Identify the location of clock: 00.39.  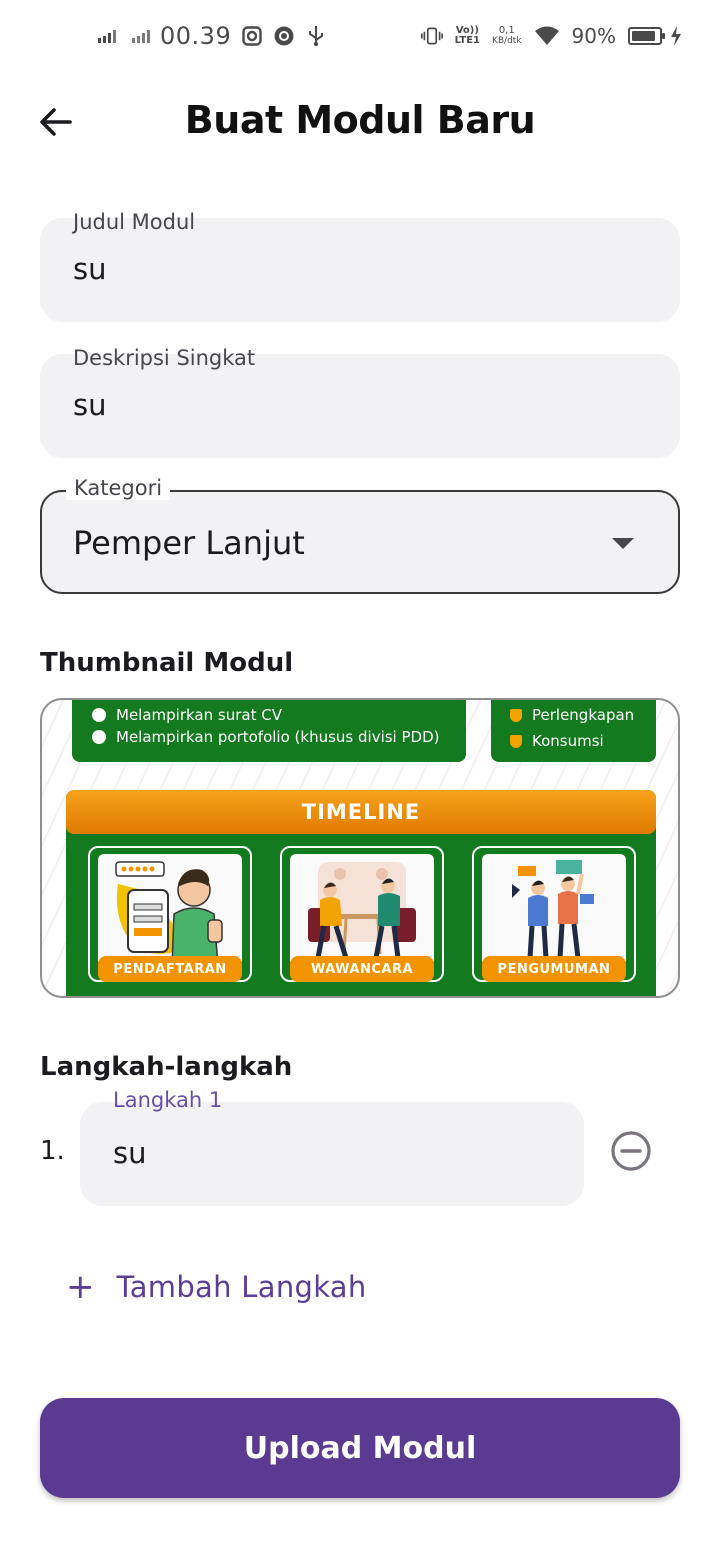
(196, 36).